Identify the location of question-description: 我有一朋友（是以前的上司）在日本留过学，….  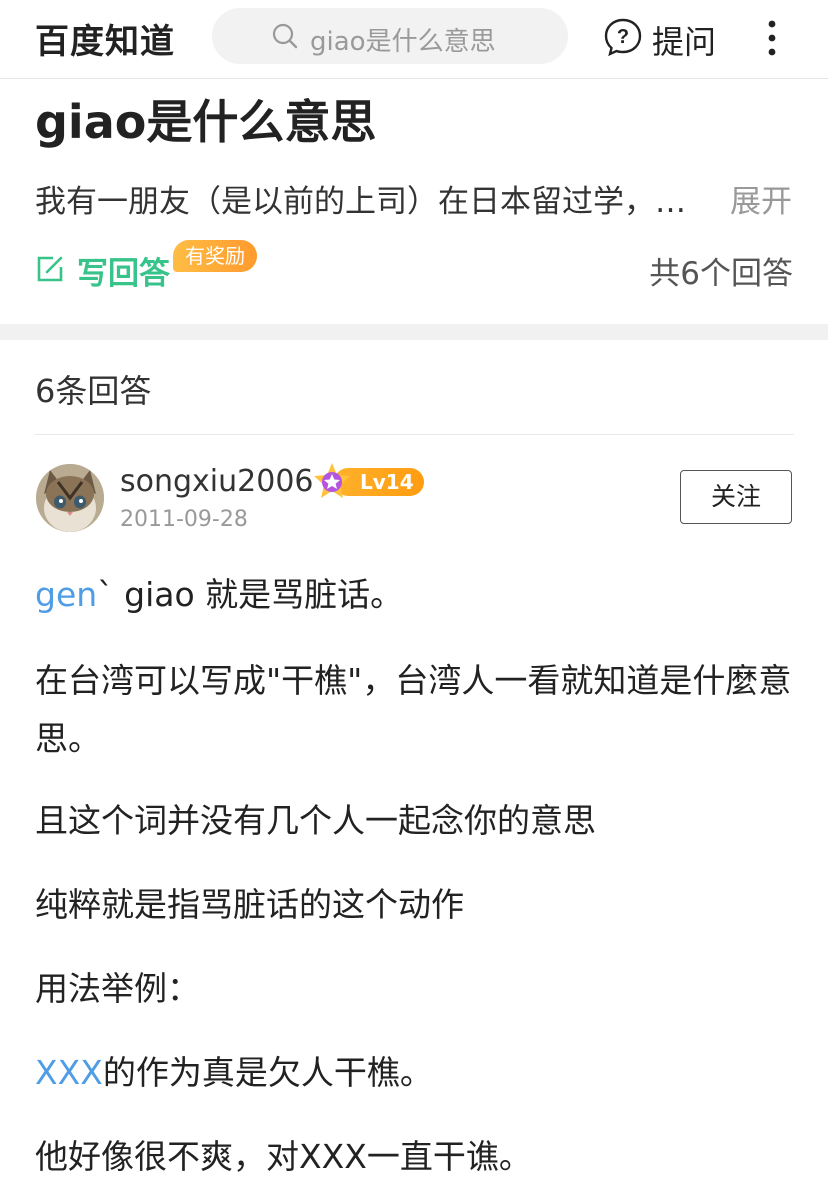
(360, 202).